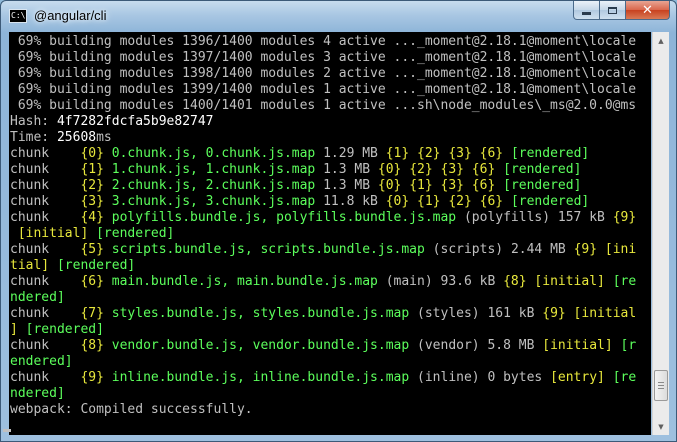 The width and height of the screenshot is (677, 442). I want to click on console-text-segment: webpack: Compiled successfully., so click(131, 409).